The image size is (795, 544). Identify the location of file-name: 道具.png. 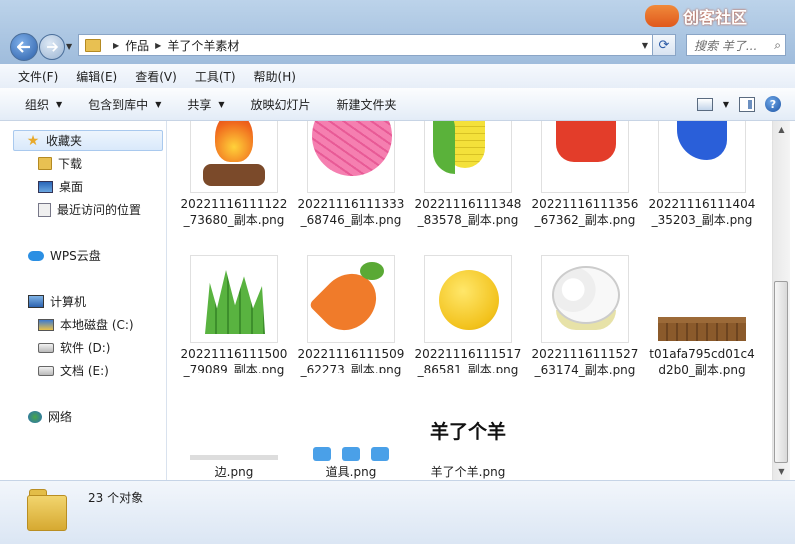
(351, 472).